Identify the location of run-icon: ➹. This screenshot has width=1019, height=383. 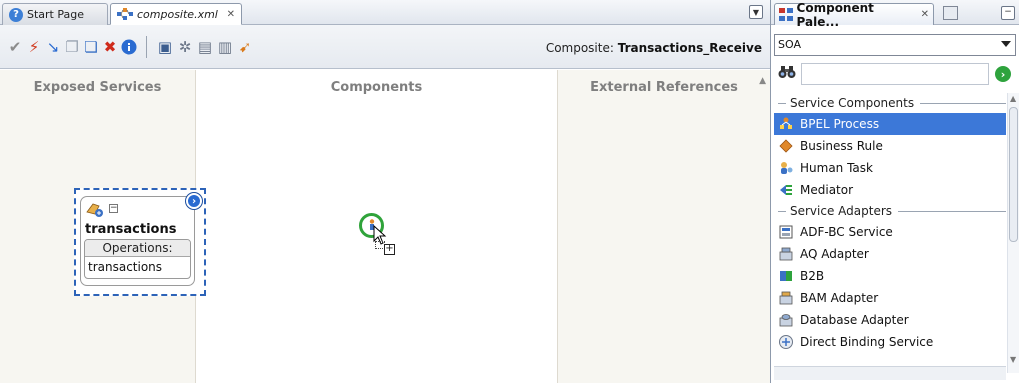
(245, 47).